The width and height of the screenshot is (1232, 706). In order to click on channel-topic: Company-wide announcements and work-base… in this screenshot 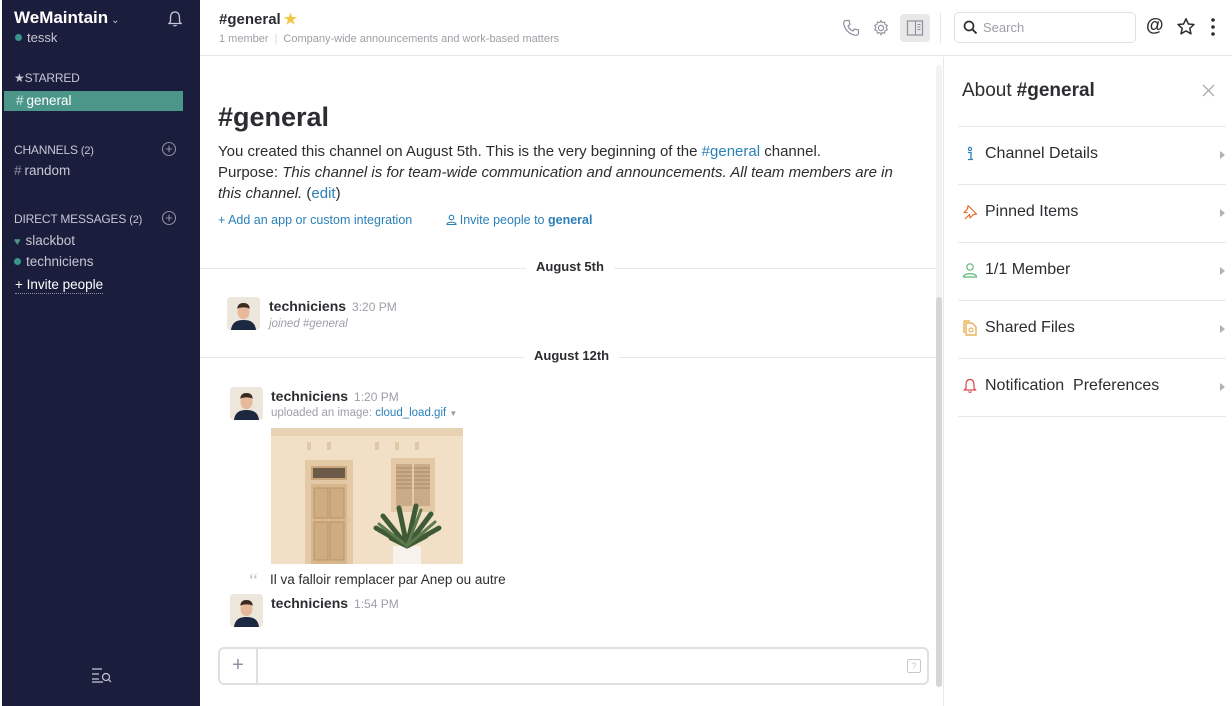, I will do `click(421, 39)`.